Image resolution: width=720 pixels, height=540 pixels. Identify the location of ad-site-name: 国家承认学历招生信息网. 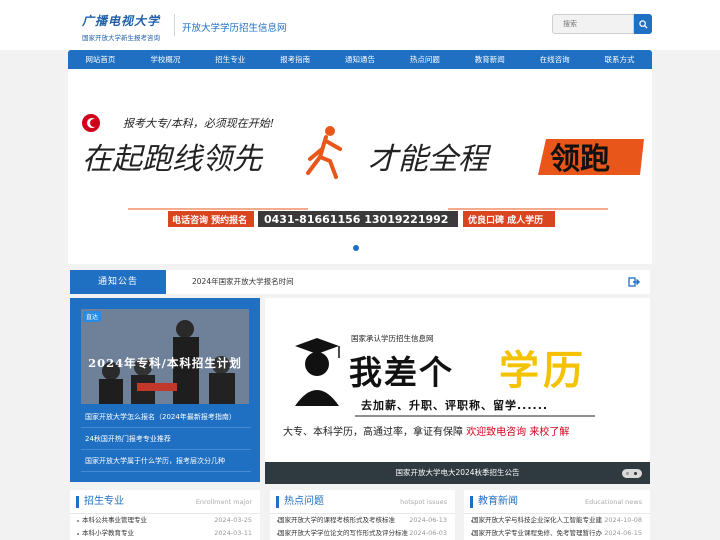
(392, 338).